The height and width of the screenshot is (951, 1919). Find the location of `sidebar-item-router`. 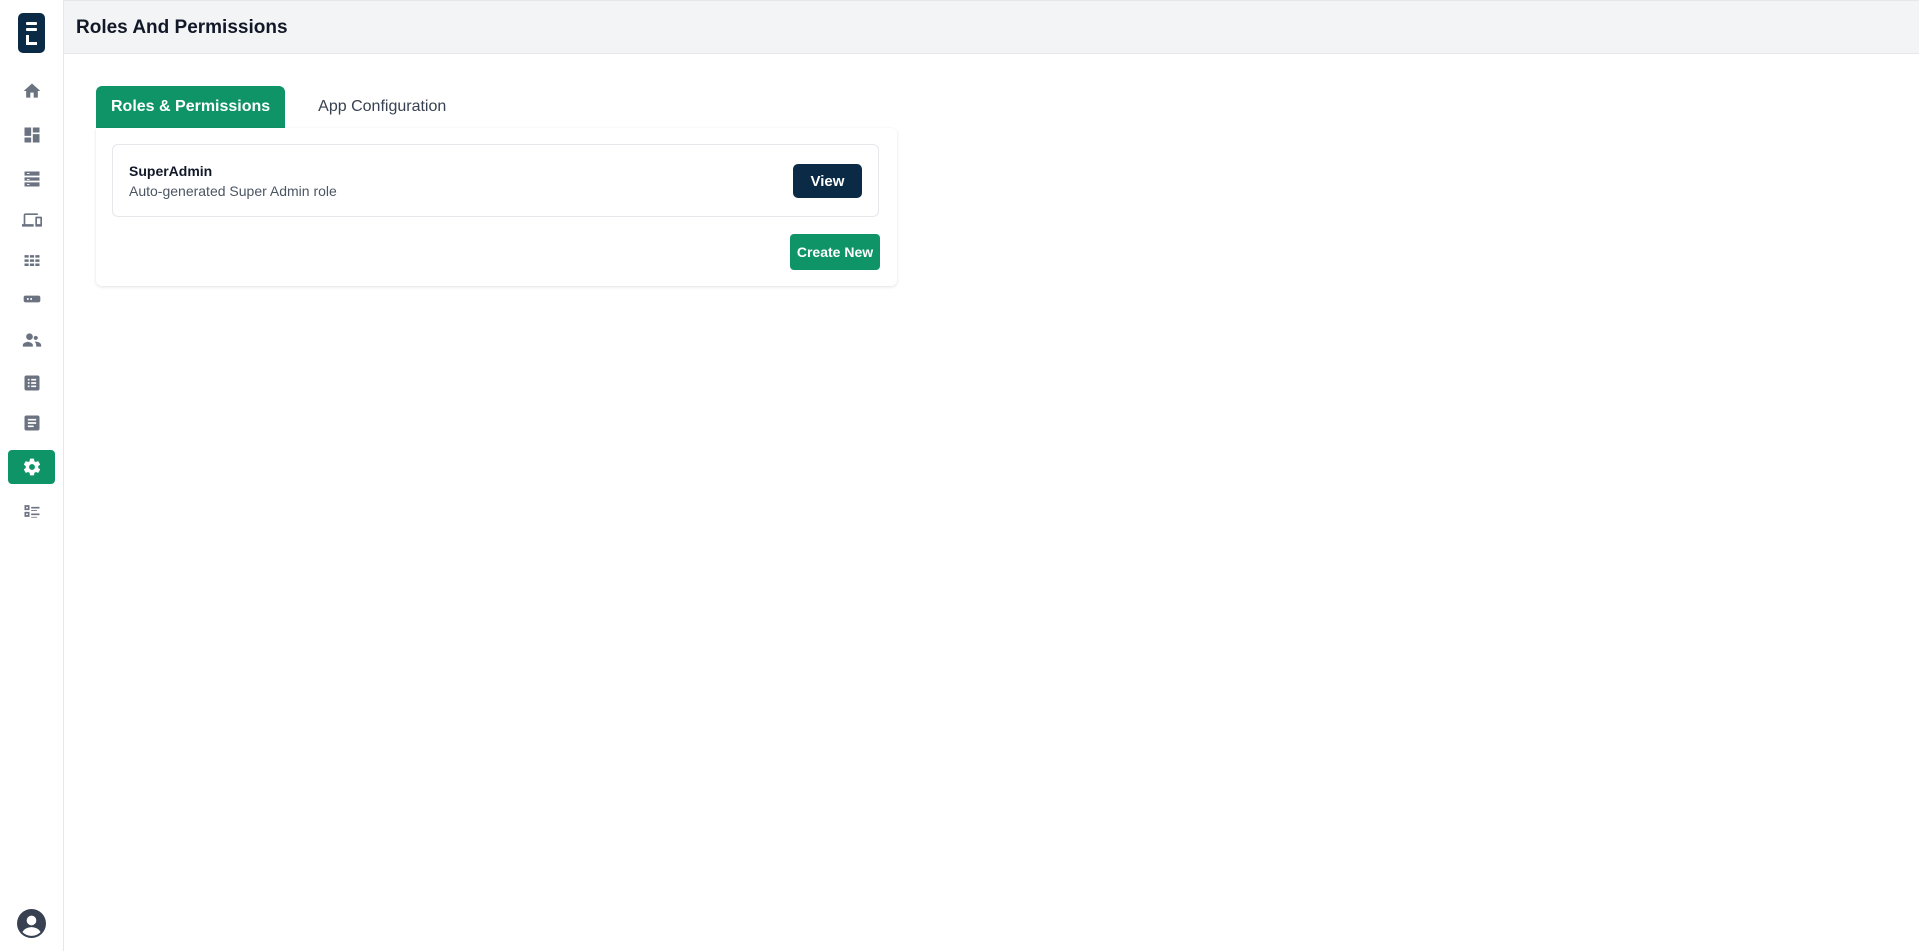

sidebar-item-router is located at coordinates (31, 299).